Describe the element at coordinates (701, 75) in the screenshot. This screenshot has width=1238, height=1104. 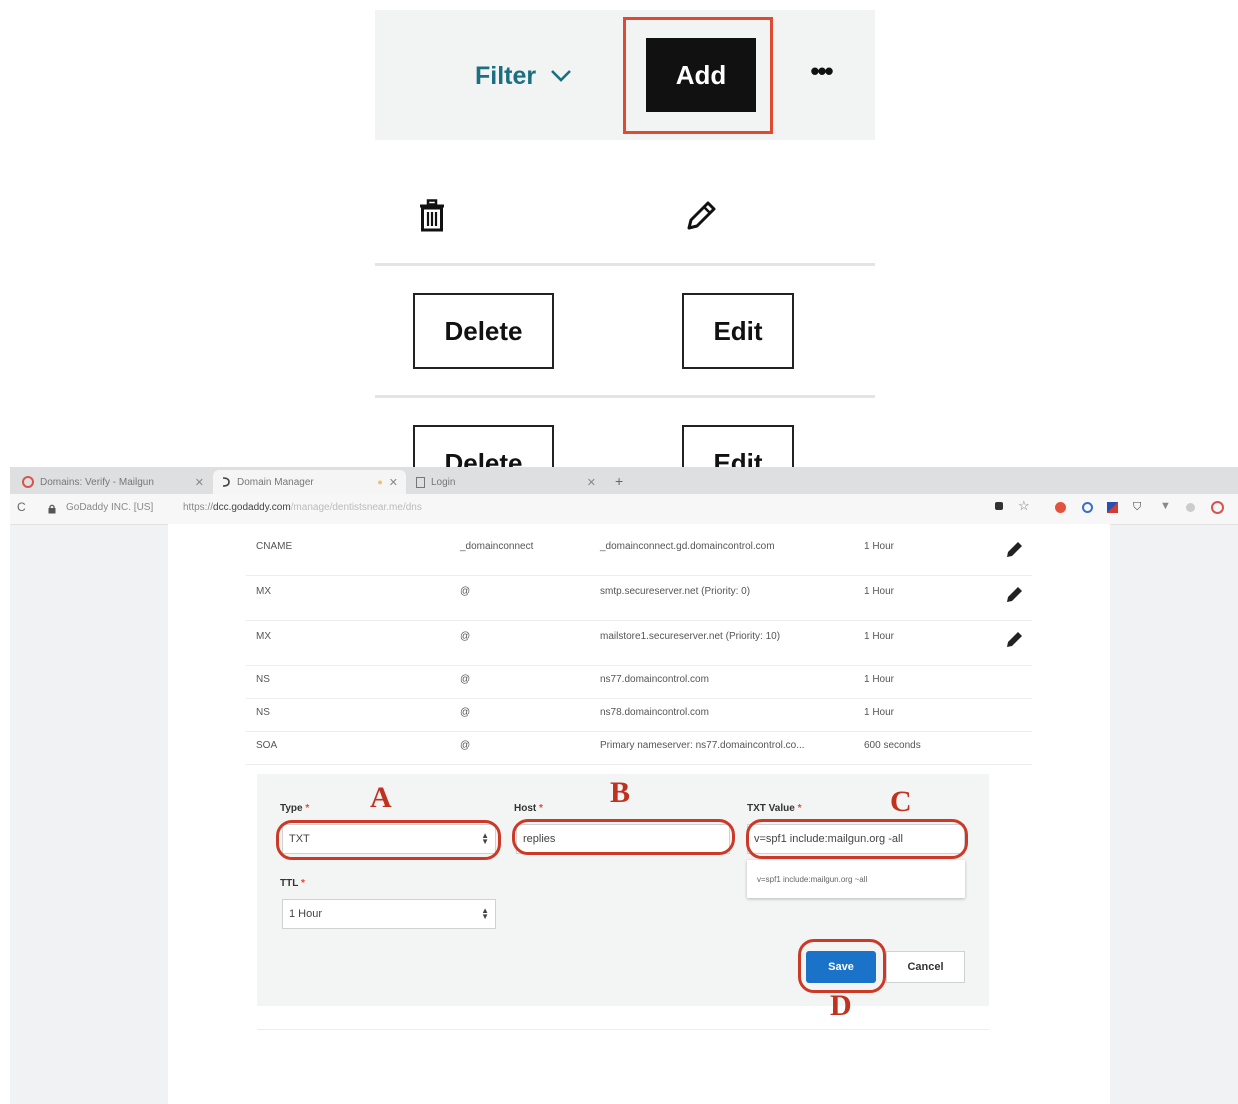
I see `add-button: Add` at that location.